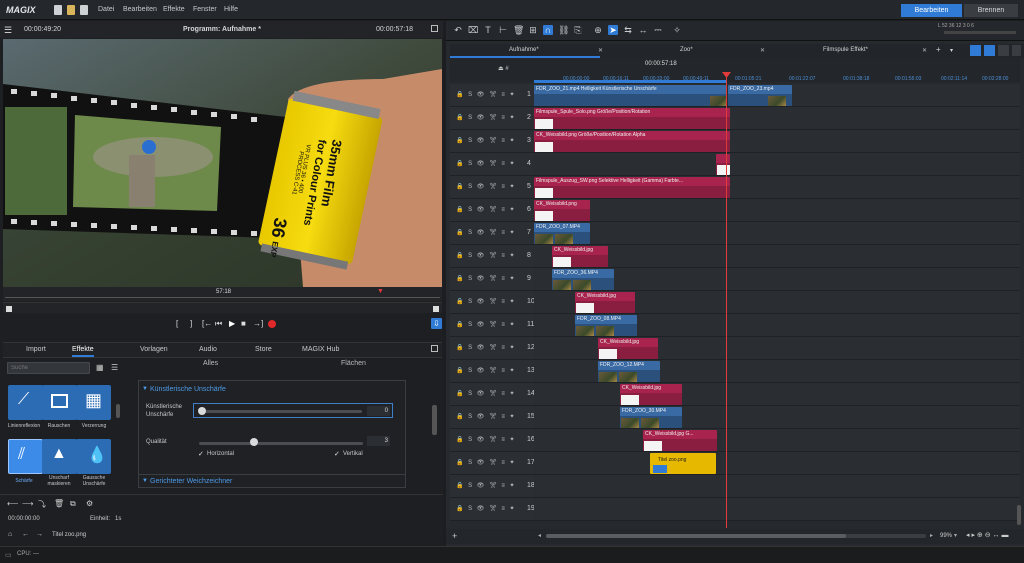 This screenshot has height=563, width=1024. What do you see at coordinates (378, 441) in the screenshot?
I see `quality-value: 3` at bounding box center [378, 441].